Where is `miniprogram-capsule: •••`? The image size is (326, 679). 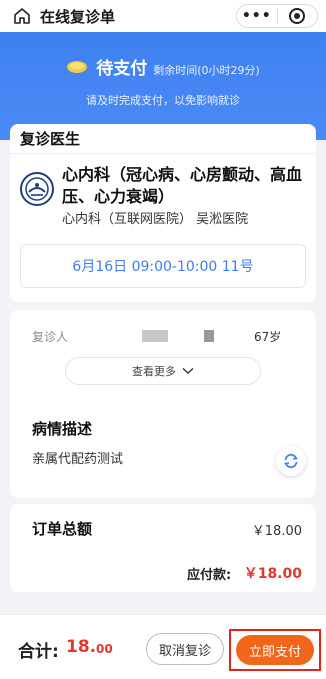
miniprogram-capsule: ••• is located at coordinates (277, 16).